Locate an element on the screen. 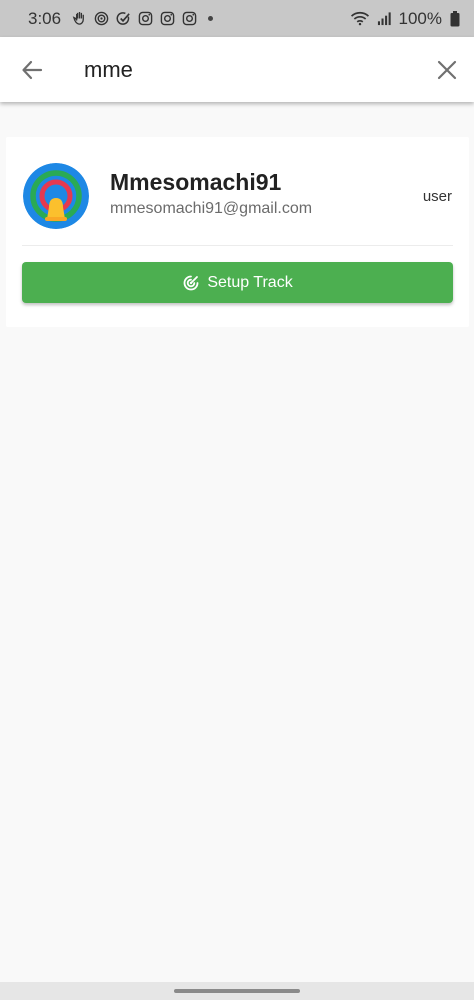 The height and width of the screenshot is (1000, 474). back-button is located at coordinates (32, 70).